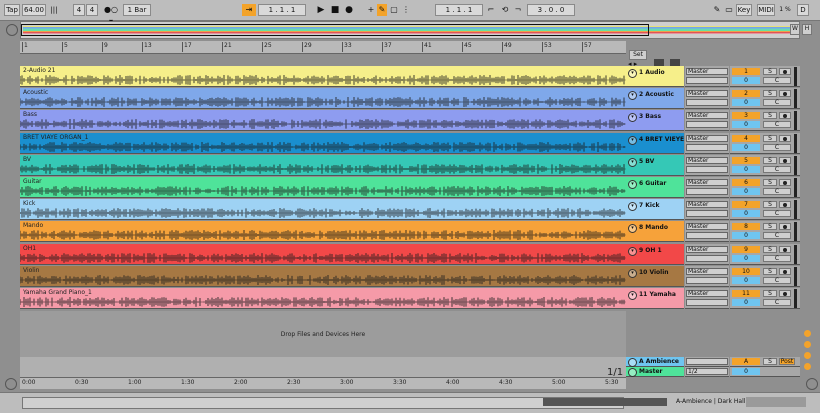  What do you see at coordinates (655, 276) in the screenshot?
I see `track-header: ▾ 10 Violin` at bounding box center [655, 276].